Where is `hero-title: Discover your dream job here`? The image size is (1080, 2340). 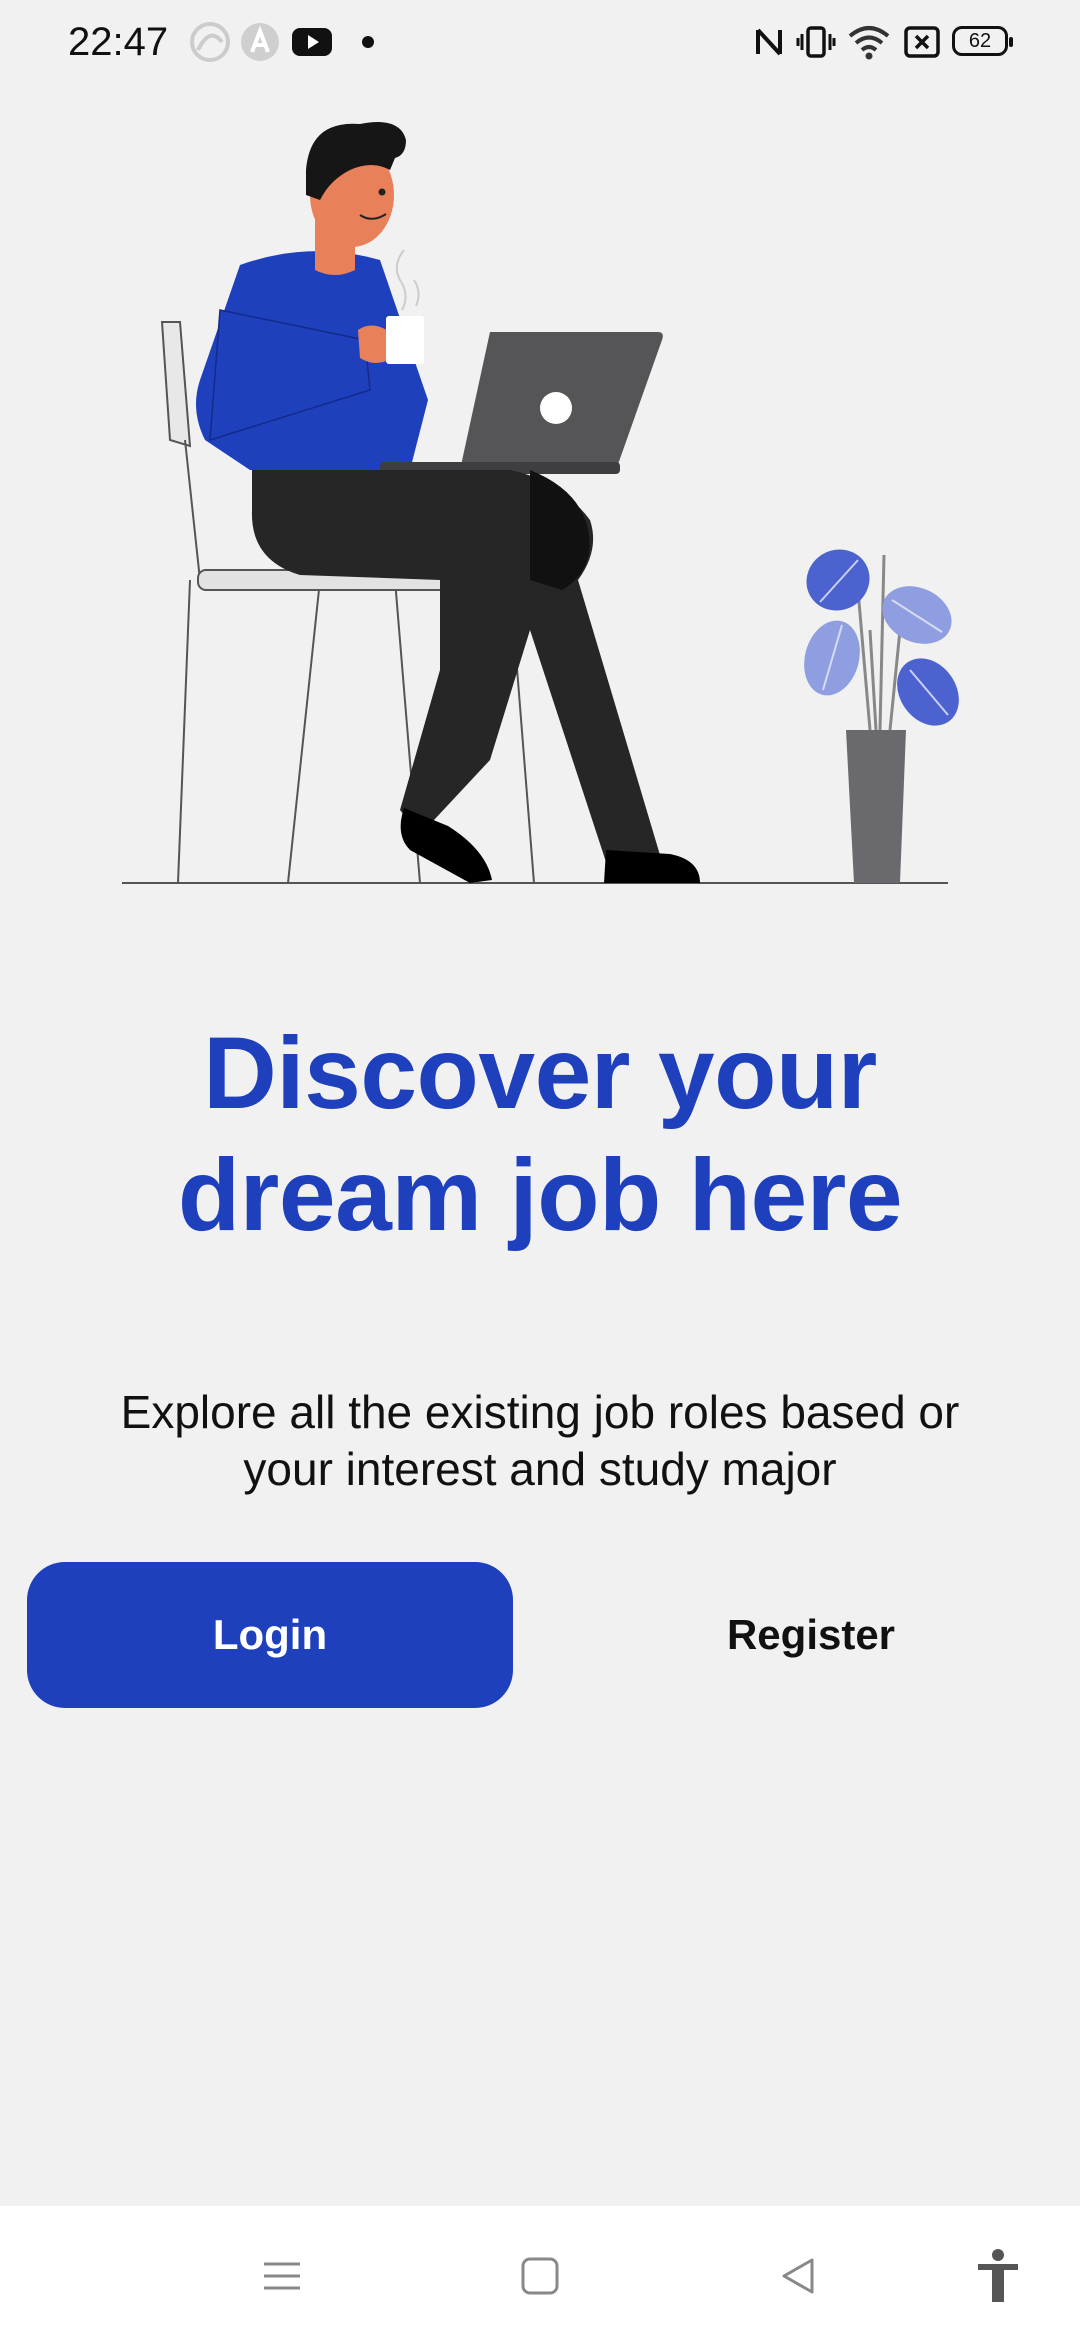
hero-title: Discover your dream job here is located at coordinates (540, 1134).